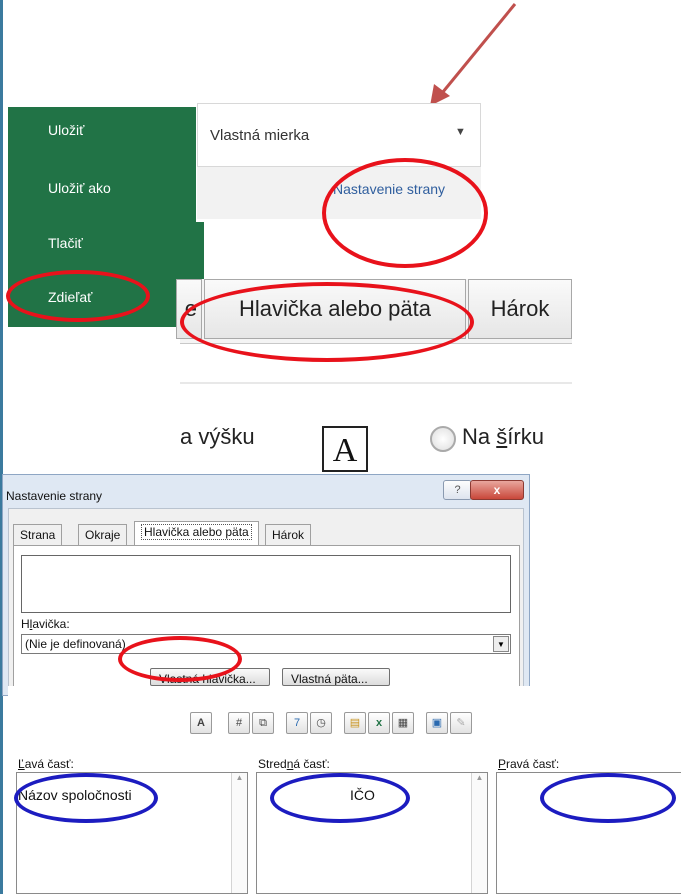 The height and width of the screenshot is (894, 681). What do you see at coordinates (54, 496) in the screenshot?
I see `dialog-title: Nastavenie strany` at bounding box center [54, 496].